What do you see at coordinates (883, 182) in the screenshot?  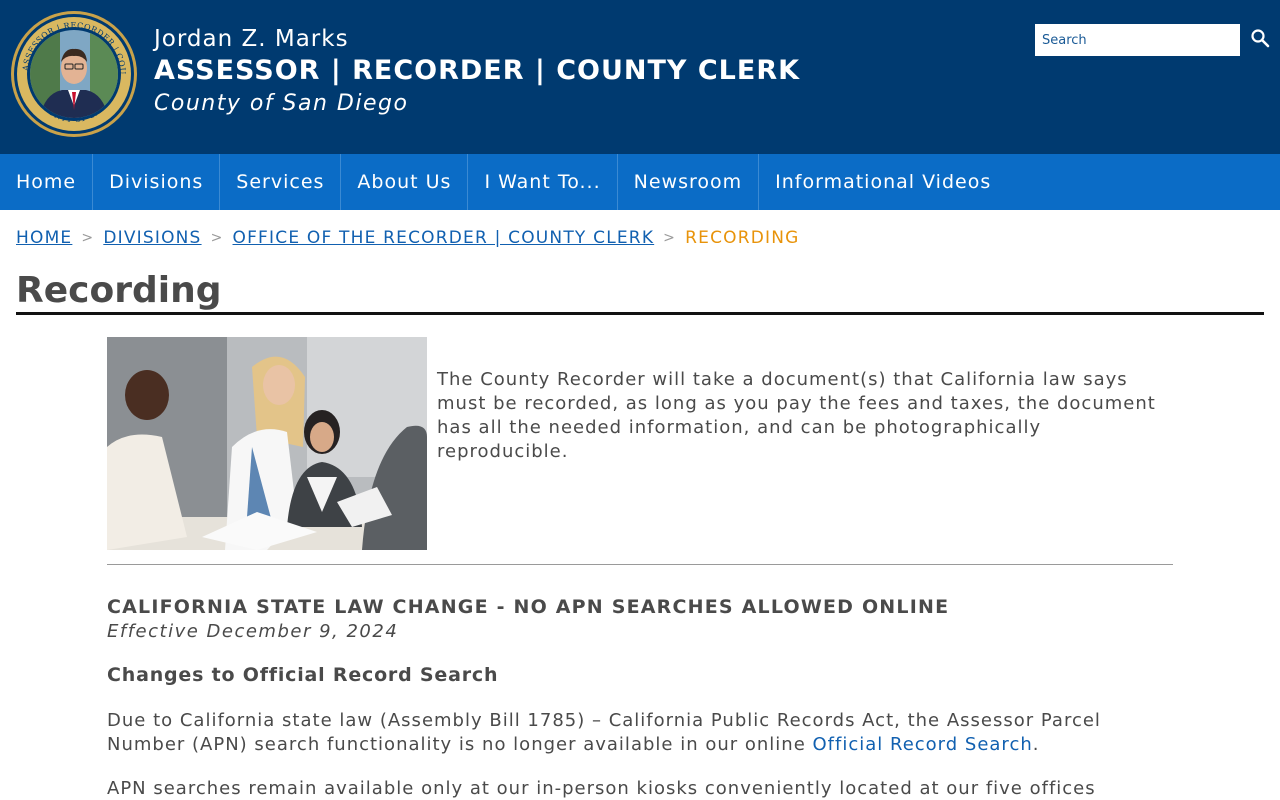 I see `nav-informational-videos: Informational Videos` at bounding box center [883, 182].